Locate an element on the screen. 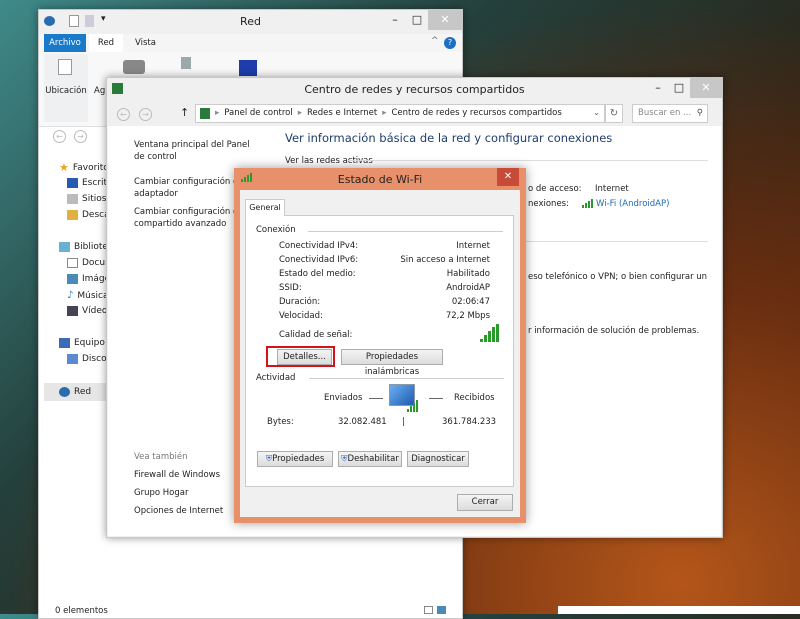 Image resolution: width=800 pixels, height=619 pixels. properties-button: ⛨Propiedades is located at coordinates (295, 459).